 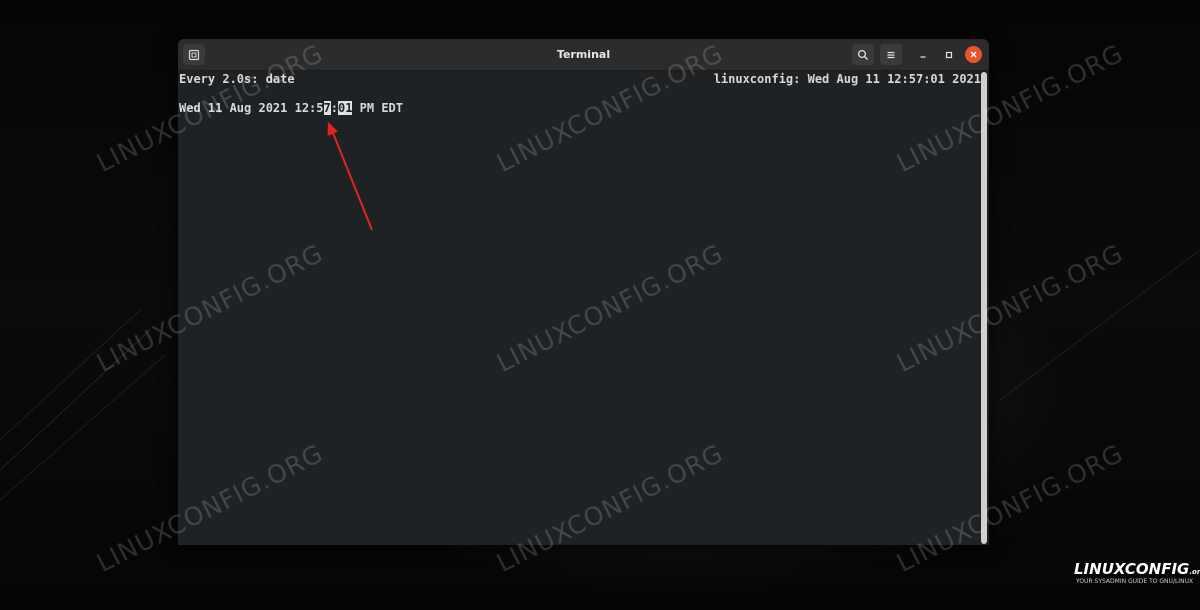 I want to click on logo-wordmark: LINUXCONFIG.org, so click(x=1137, y=569).